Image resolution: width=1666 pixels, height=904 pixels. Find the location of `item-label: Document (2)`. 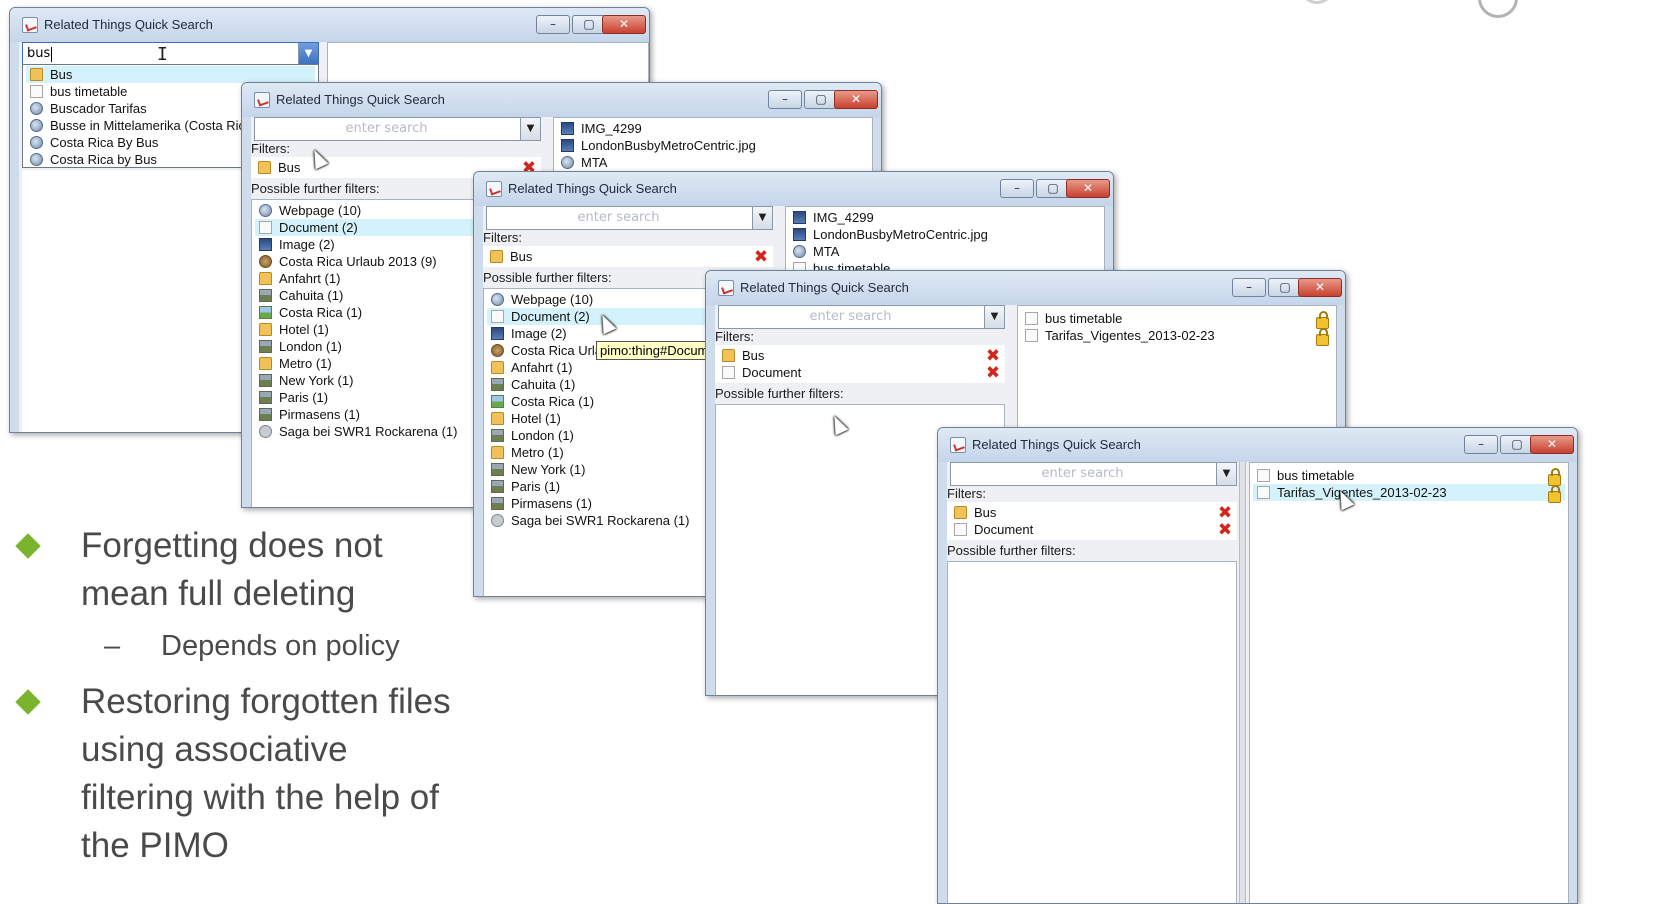

item-label: Document (2) is located at coordinates (318, 227).